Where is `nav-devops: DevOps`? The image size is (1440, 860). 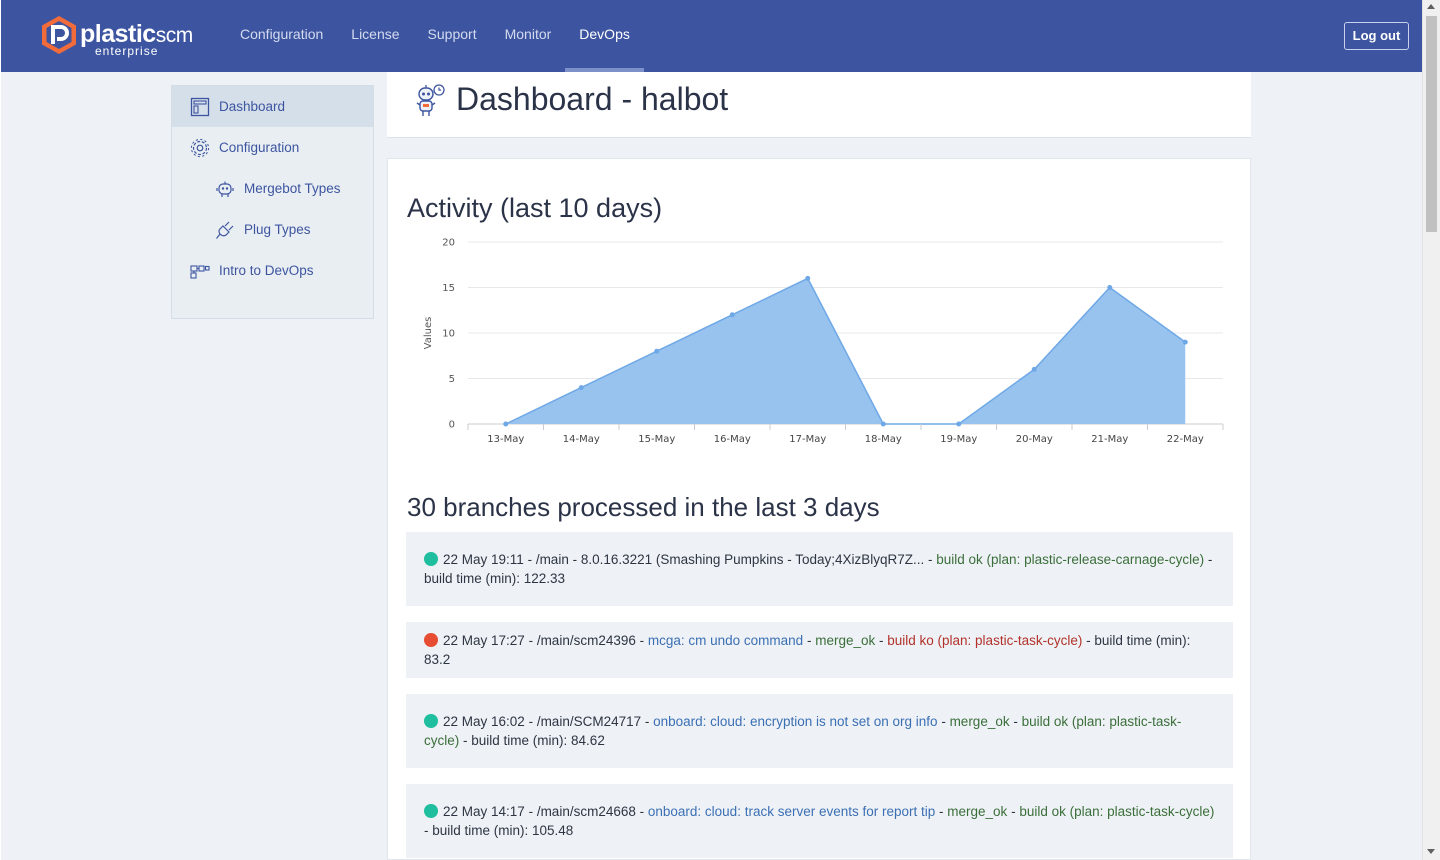
nav-devops: DevOps is located at coordinates (604, 36).